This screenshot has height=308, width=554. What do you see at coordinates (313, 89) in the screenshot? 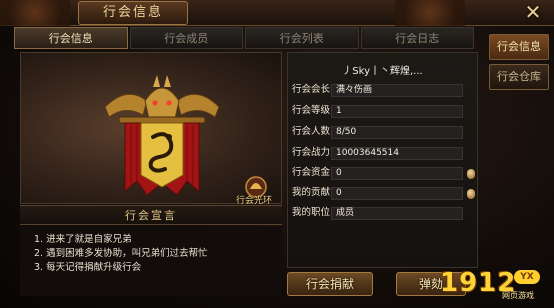
I see `info-label-leader: 行会会长:` at bounding box center [313, 89].